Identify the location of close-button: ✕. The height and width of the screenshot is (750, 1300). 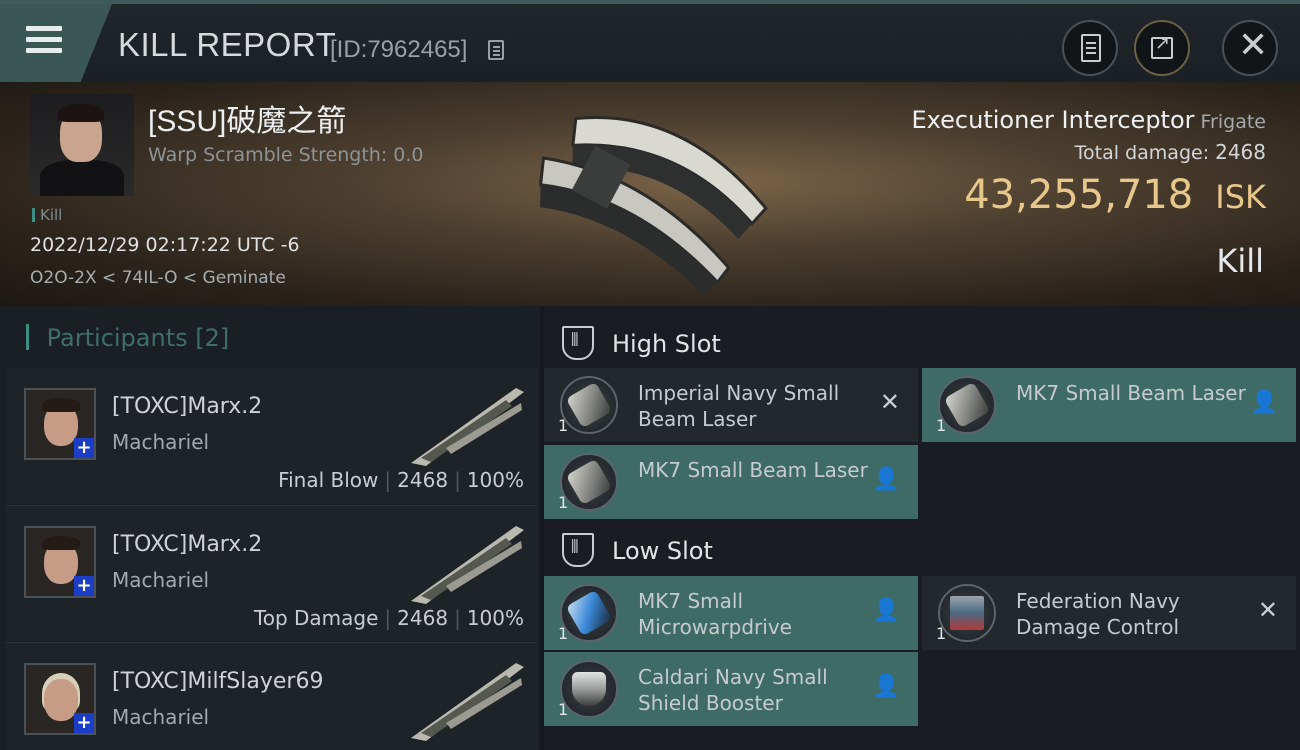
(1250, 48).